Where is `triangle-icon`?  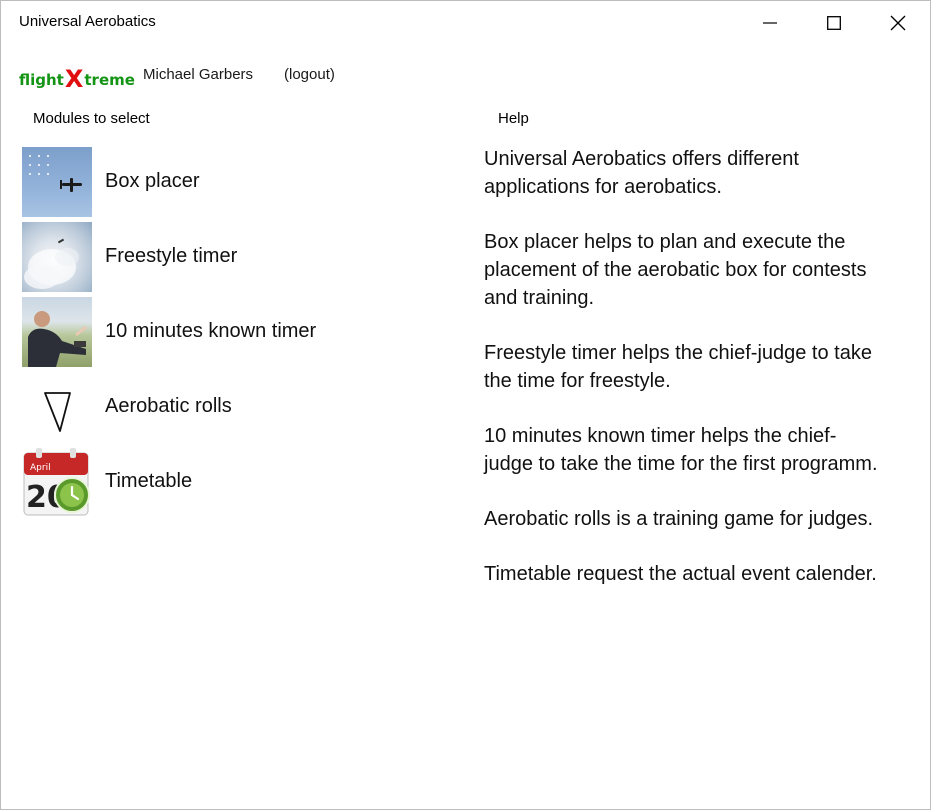 triangle-icon is located at coordinates (57, 406).